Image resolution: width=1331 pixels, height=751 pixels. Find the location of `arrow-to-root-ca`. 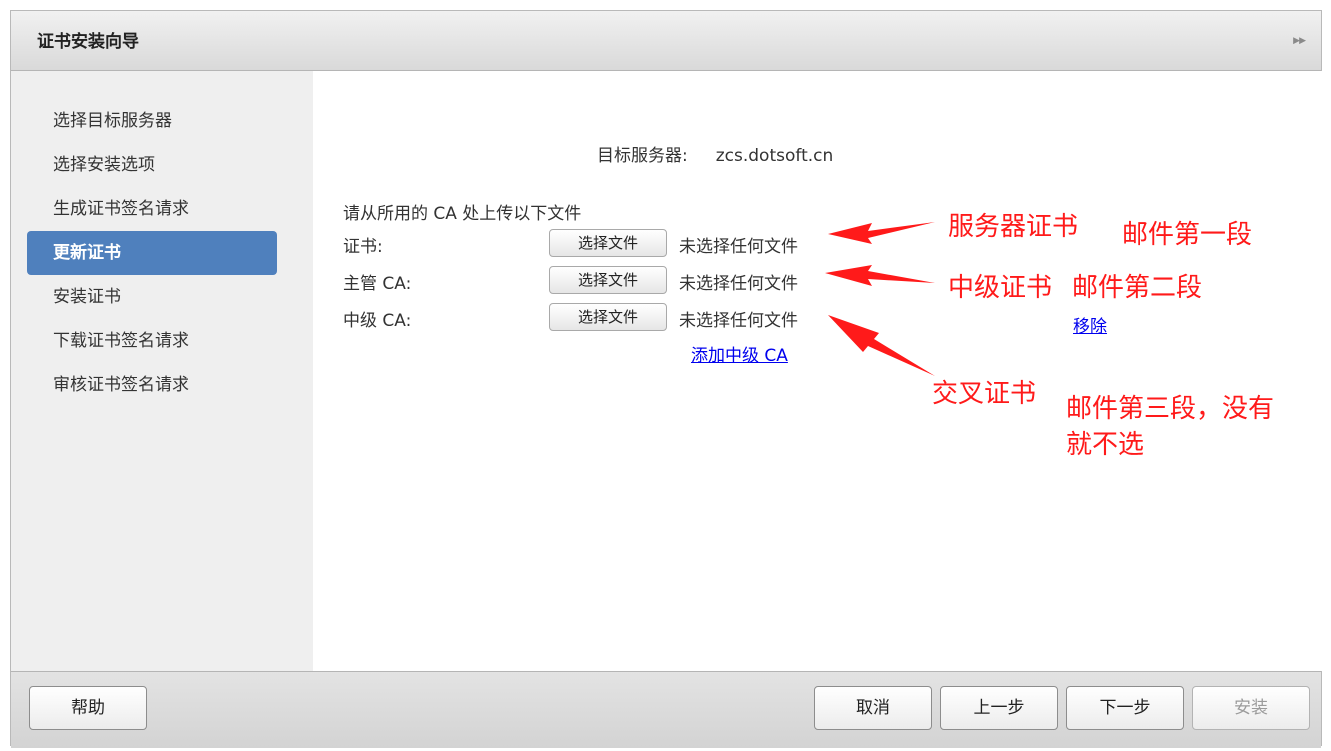

arrow-to-root-ca is located at coordinates (880, 275).